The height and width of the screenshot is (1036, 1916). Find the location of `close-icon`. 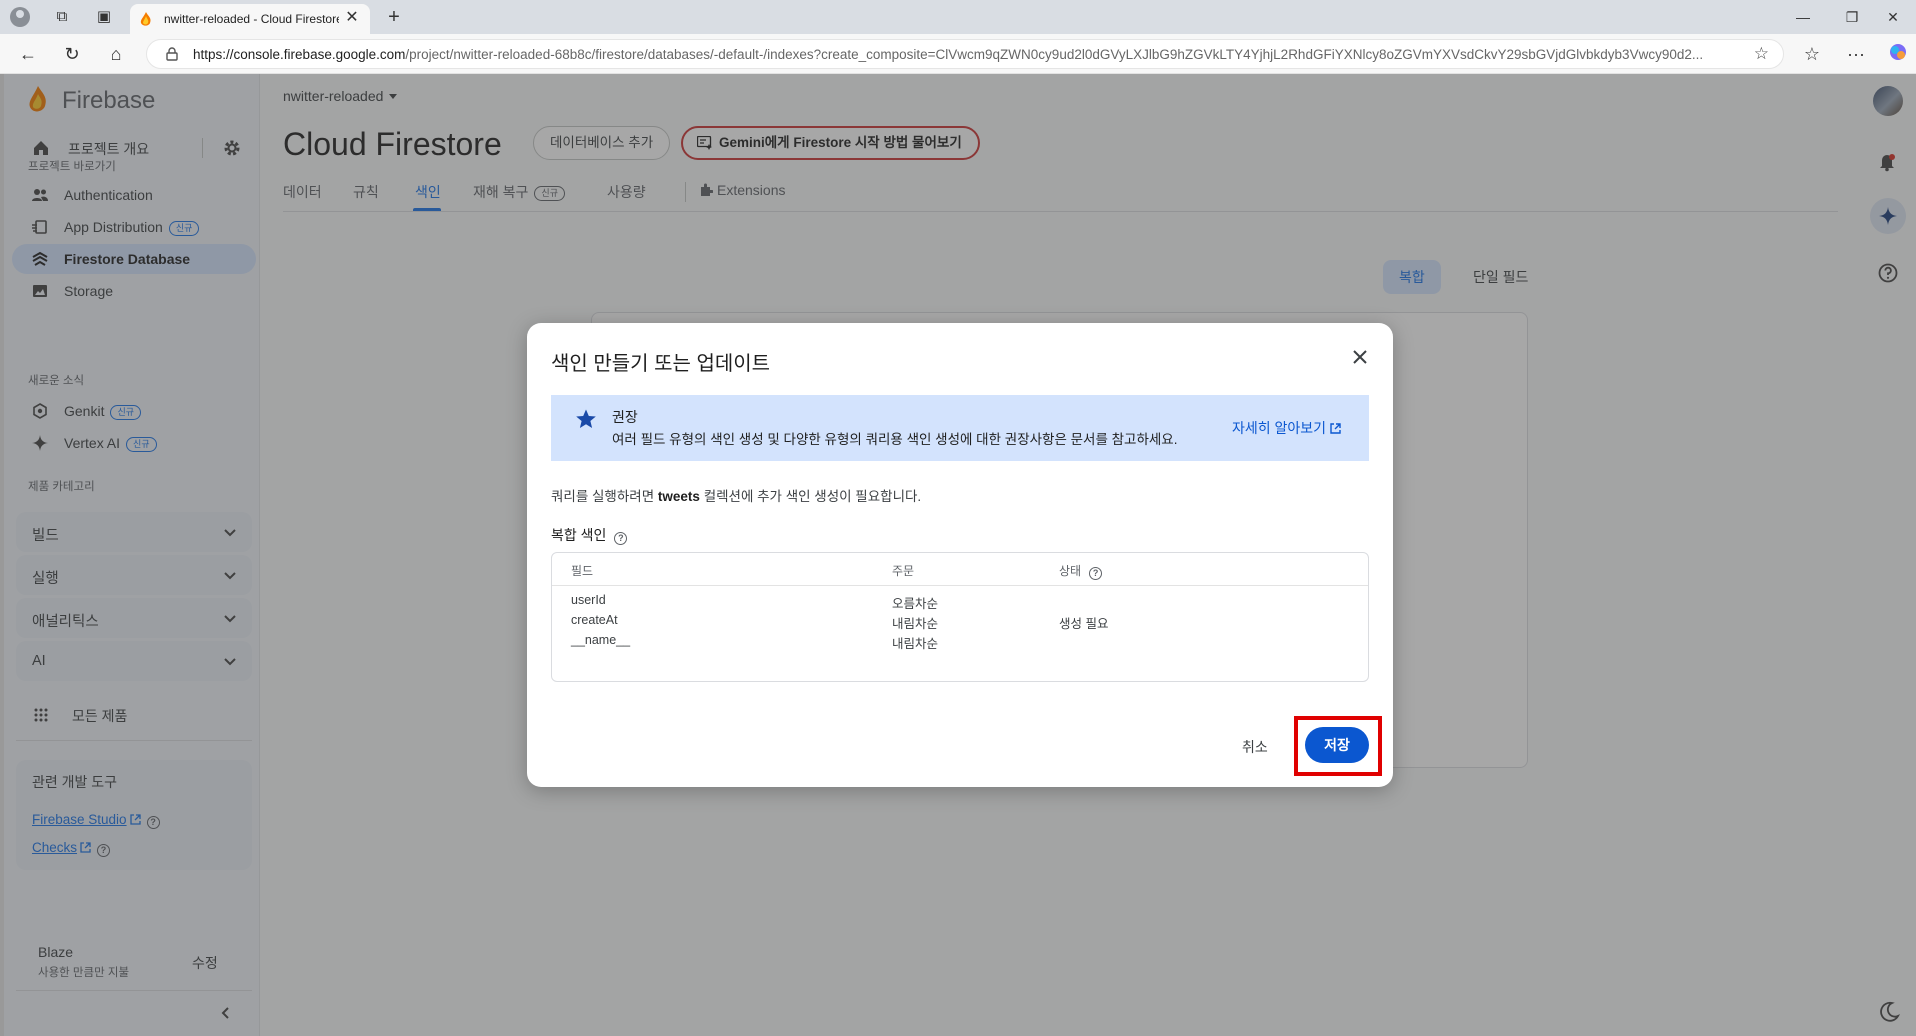

close-icon is located at coordinates (1360, 357).